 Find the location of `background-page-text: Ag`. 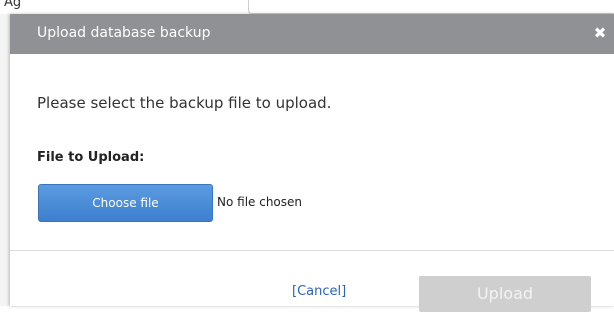

background-page-text: Ag is located at coordinates (124, 7).